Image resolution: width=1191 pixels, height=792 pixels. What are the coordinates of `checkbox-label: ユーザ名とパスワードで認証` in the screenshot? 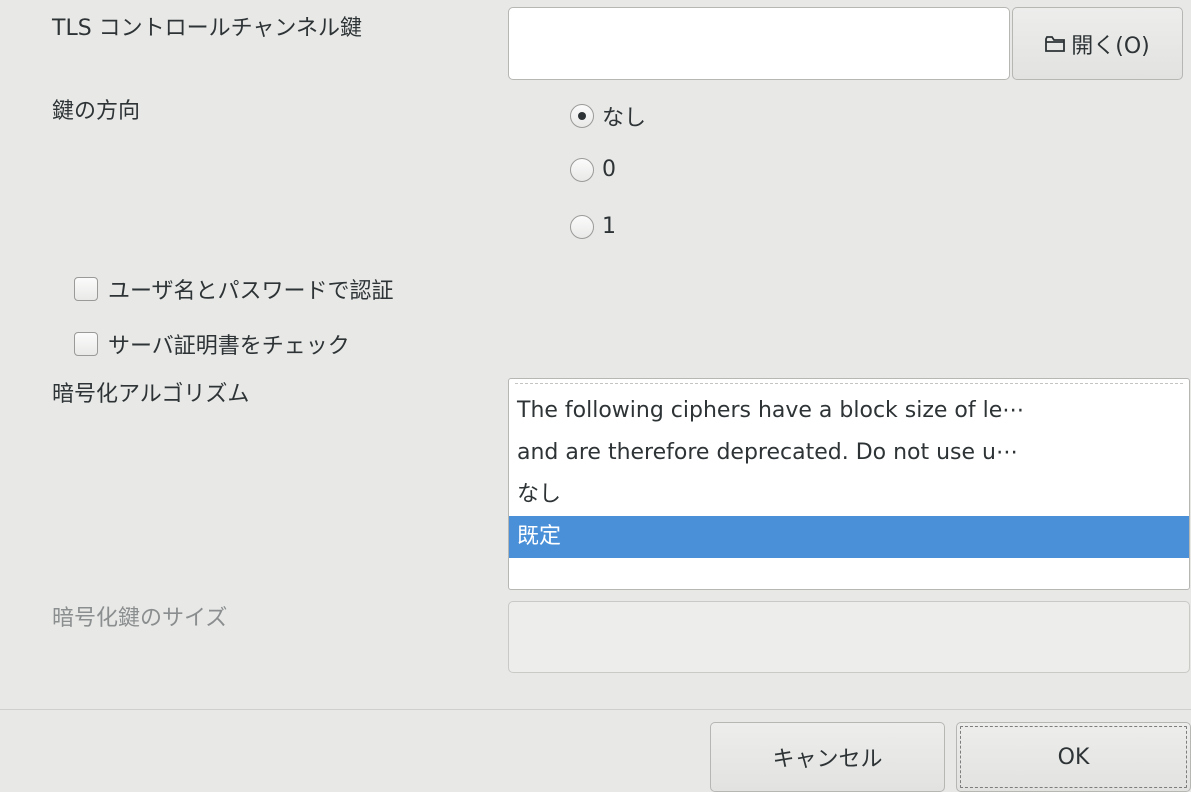 It's located at (251, 291).